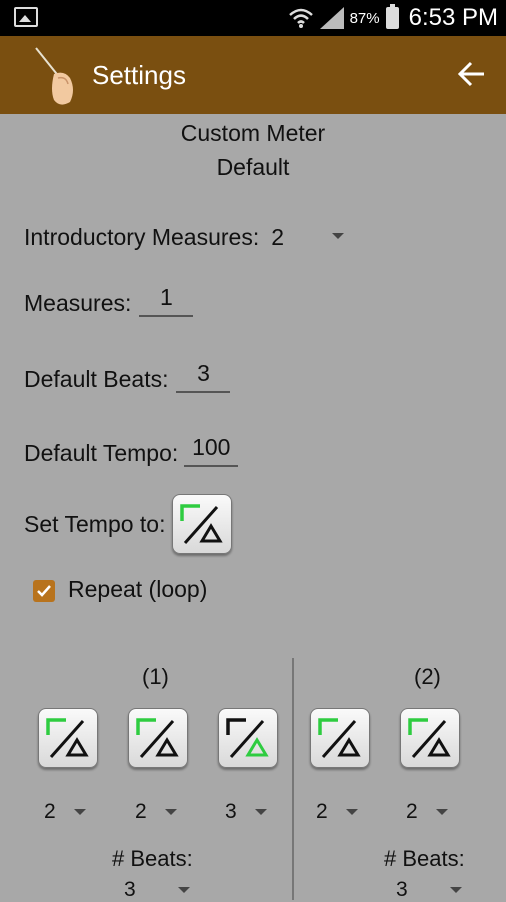 This screenshot has height=902, width=506. Describe the element at coordinates (253, 75) in the screenshot. I see `app-bar: Settings` at that location.